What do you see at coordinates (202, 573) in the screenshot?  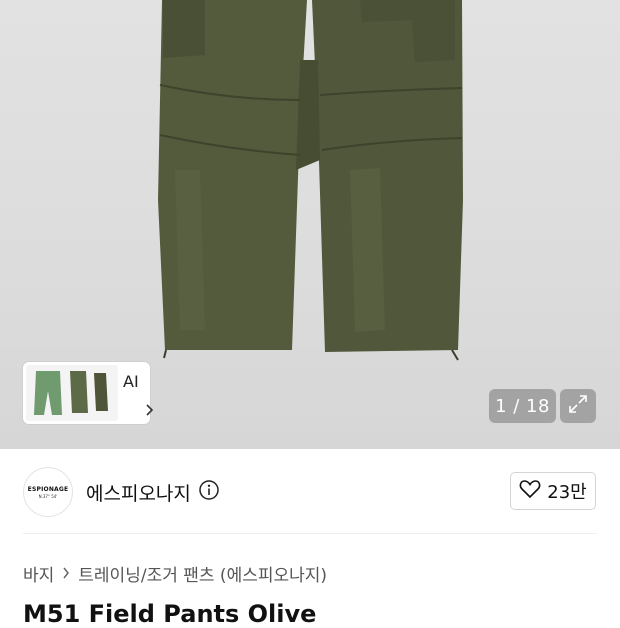 I see `breadcrumb-subcategory: 트레이닝/조거 팬츠 (에스피오나지)` at bounding box center [202, 573].